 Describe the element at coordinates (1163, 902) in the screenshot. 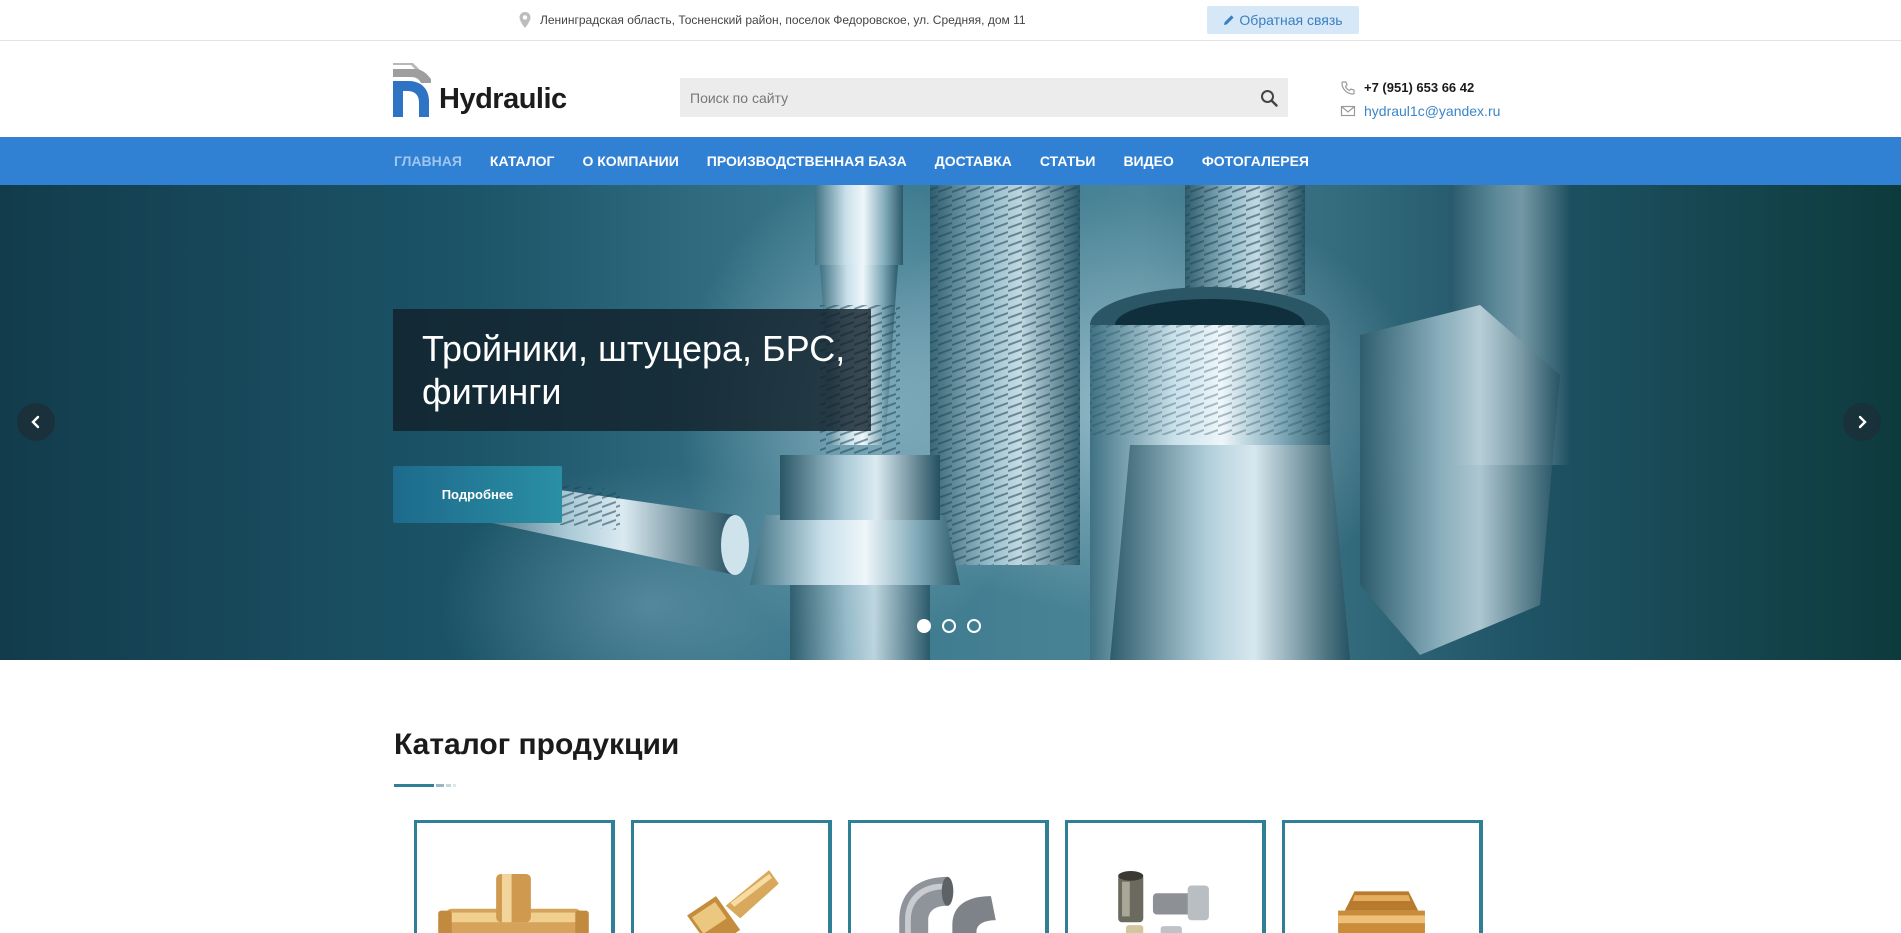

I see `quick-release-couplings-image` at that location.